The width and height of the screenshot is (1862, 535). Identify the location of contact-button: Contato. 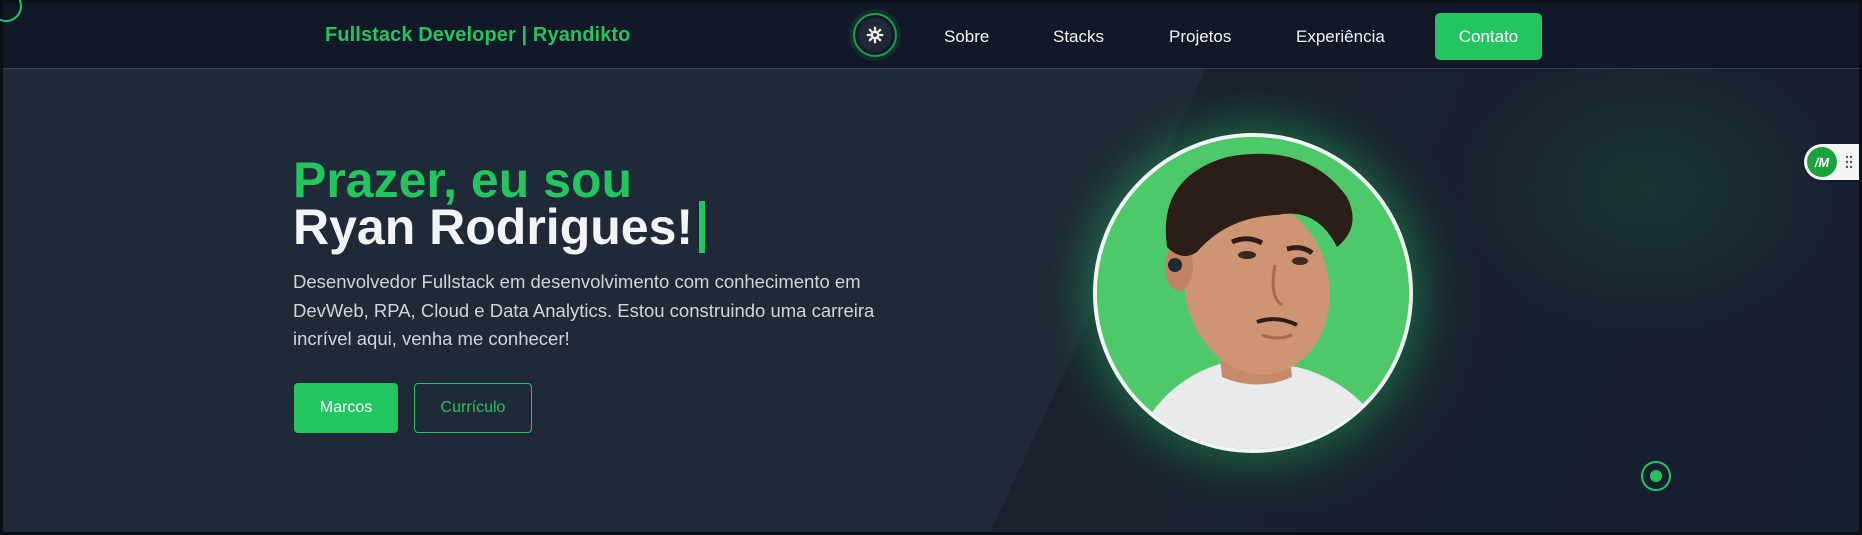
(1488, 36).